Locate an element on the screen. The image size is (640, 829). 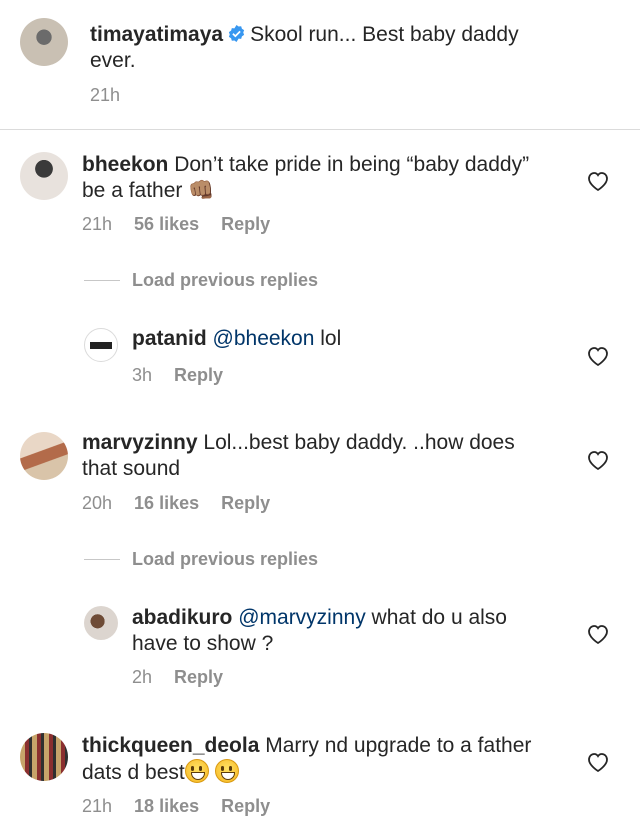
reply-text: patanid @bheekon lol is located at coordinates (342, 339).